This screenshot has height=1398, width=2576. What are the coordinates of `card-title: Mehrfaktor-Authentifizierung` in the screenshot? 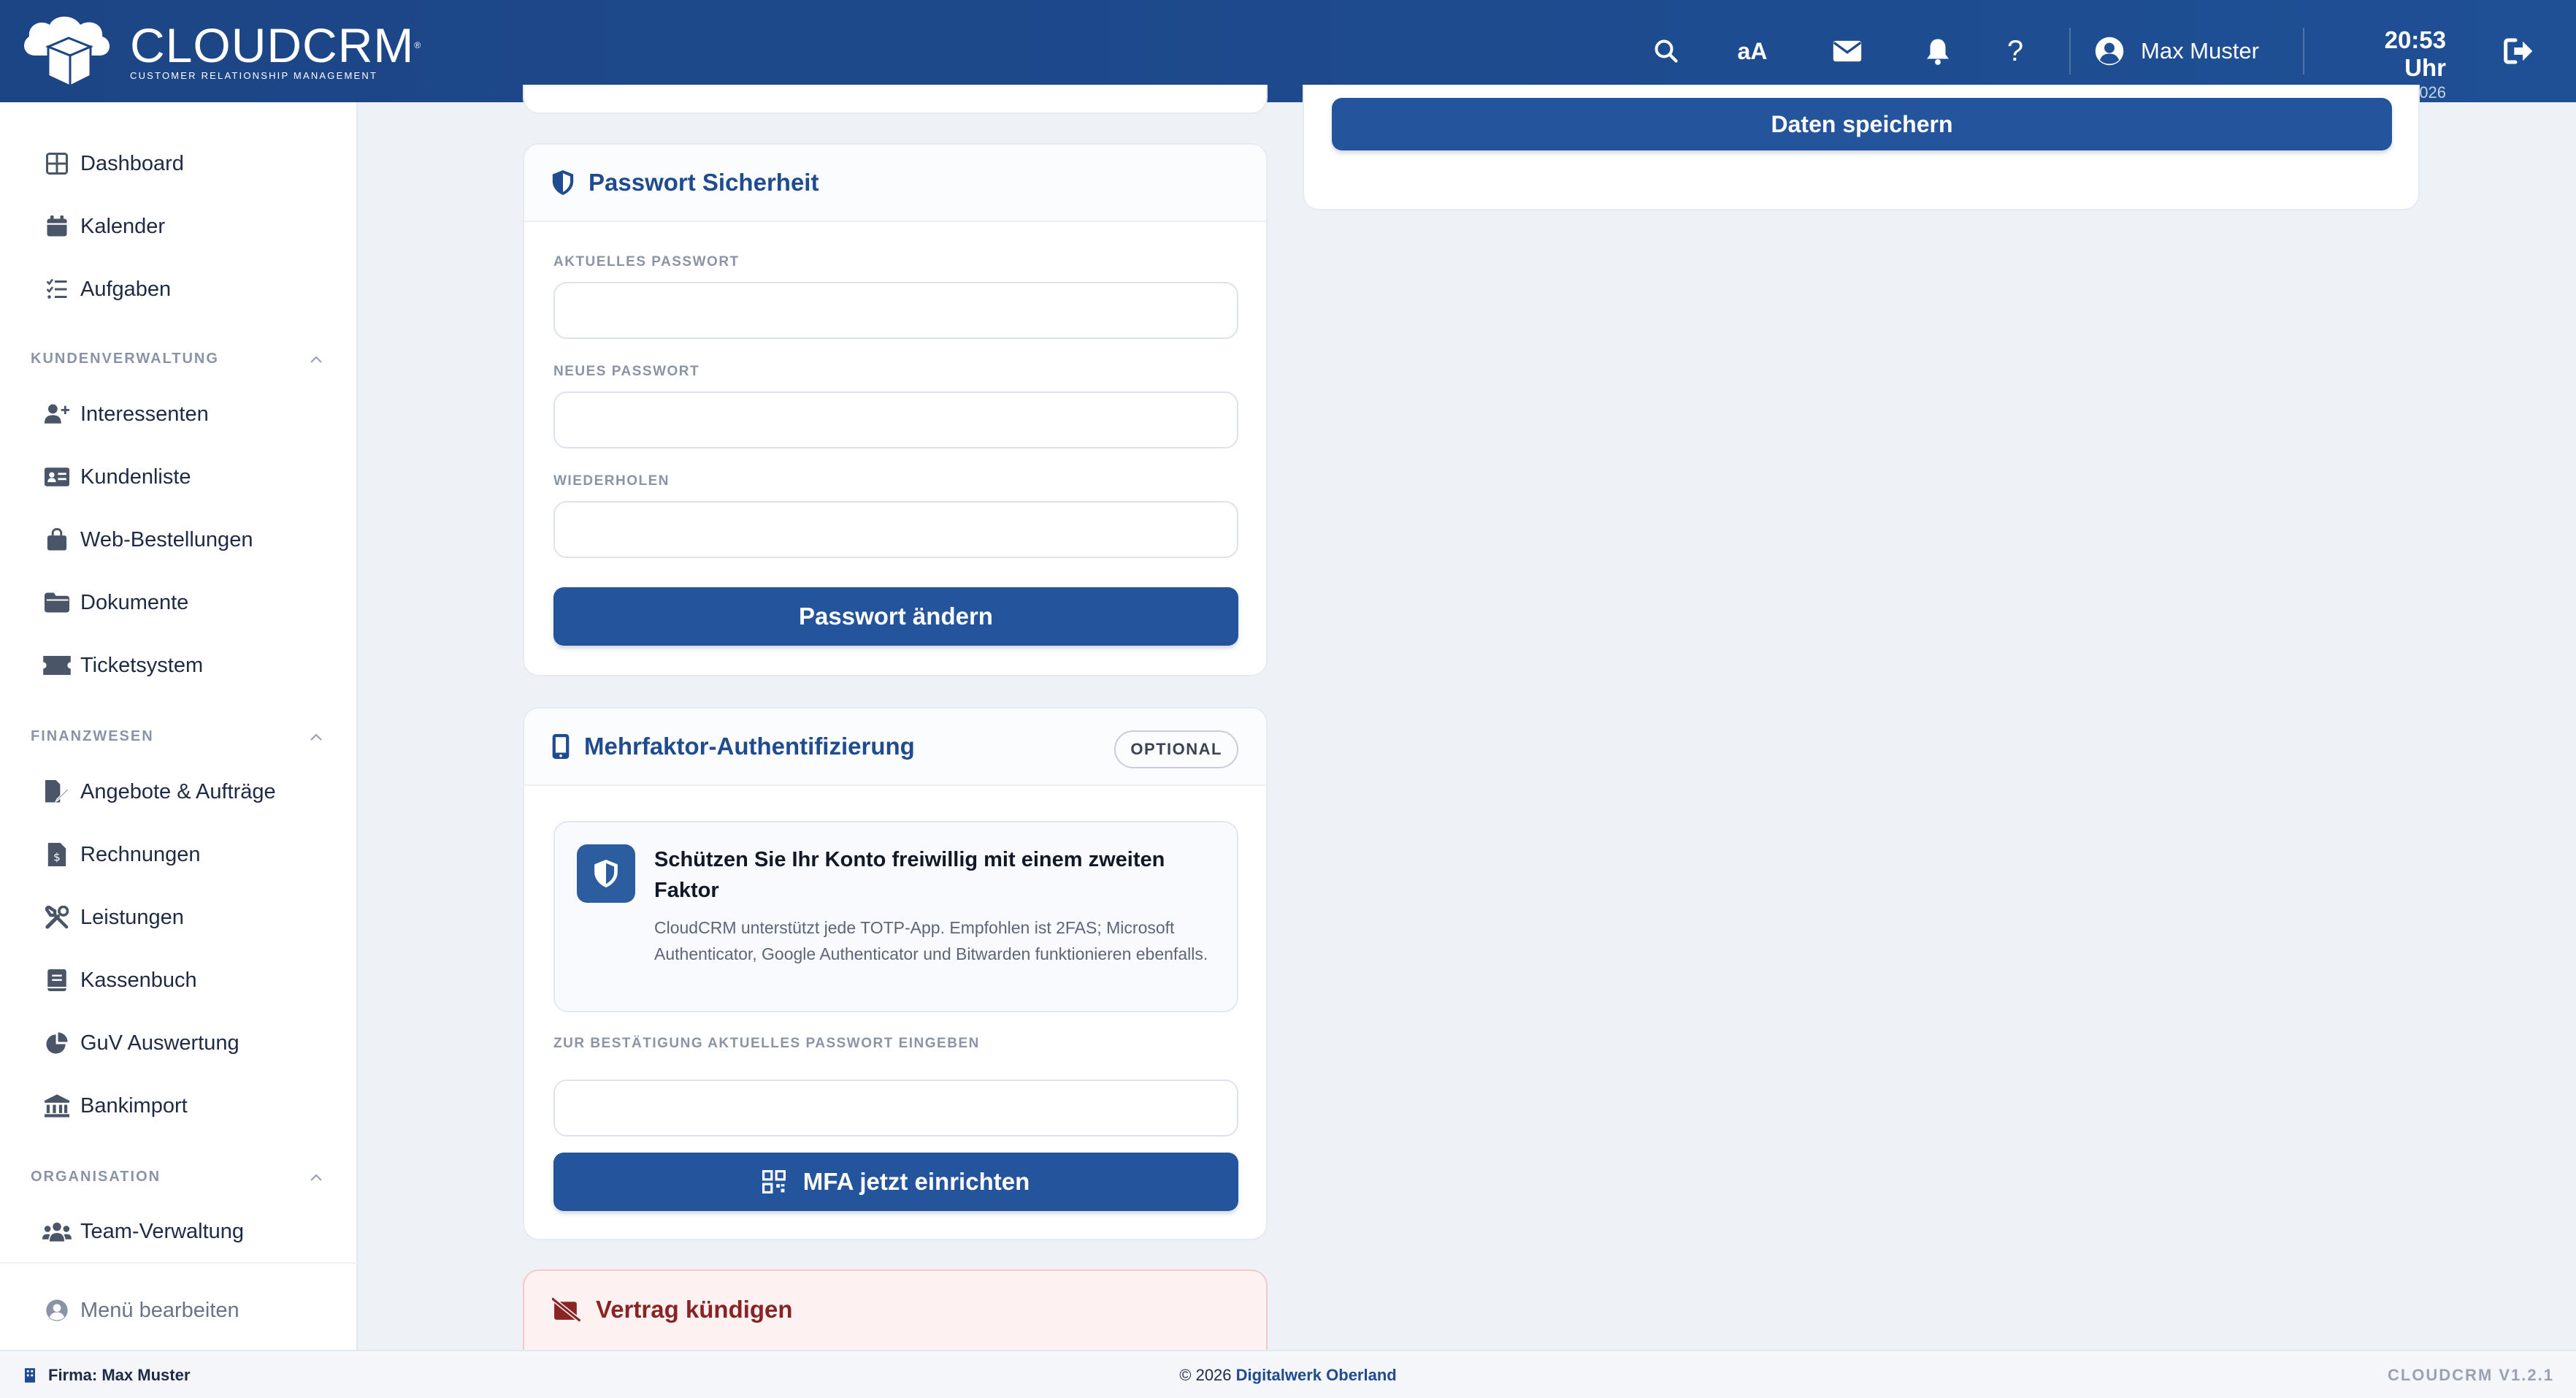 It's located at (749, 746).